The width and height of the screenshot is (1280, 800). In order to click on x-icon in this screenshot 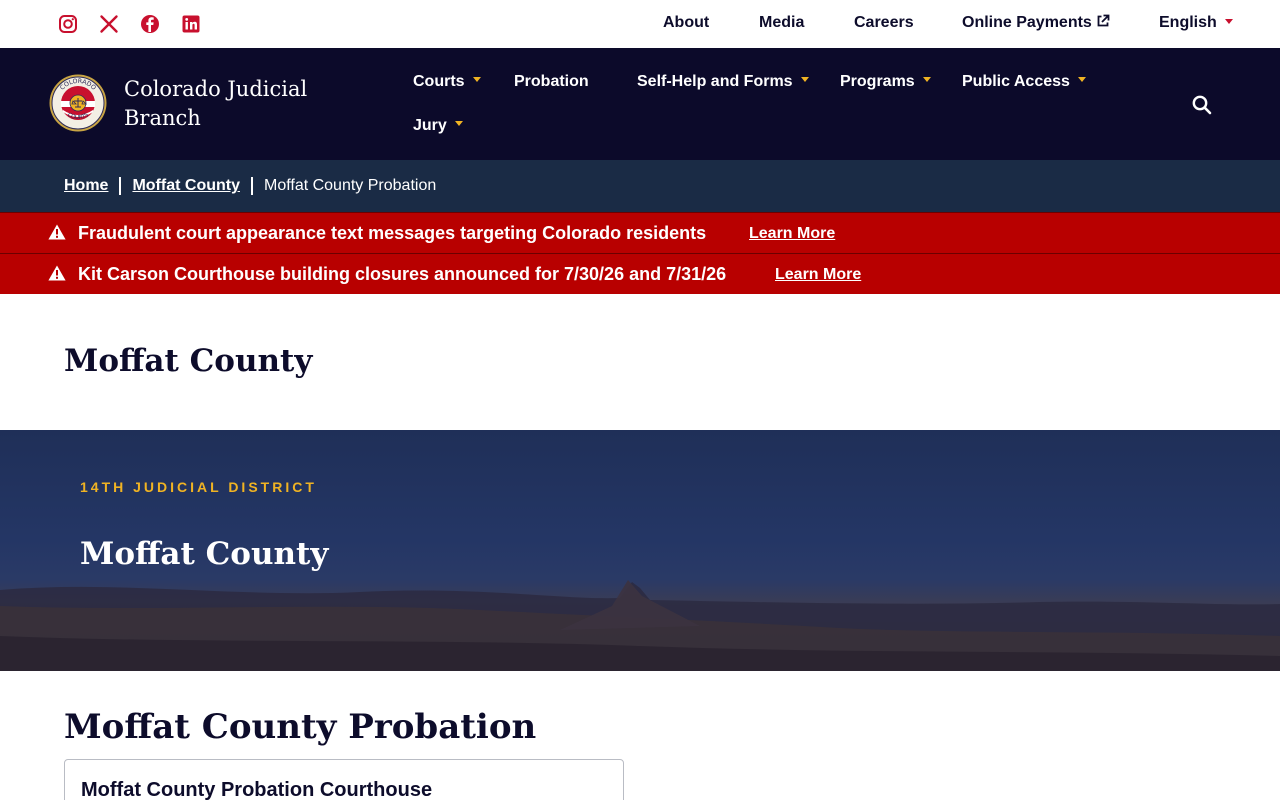, I will do `click(109, 24)`.